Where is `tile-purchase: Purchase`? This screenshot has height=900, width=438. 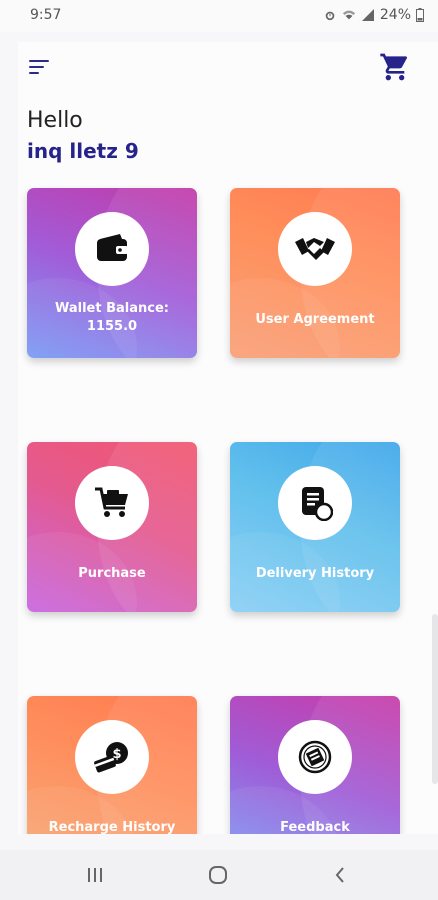 tile-purchase: Purchase is located at coordinates (112, 527).